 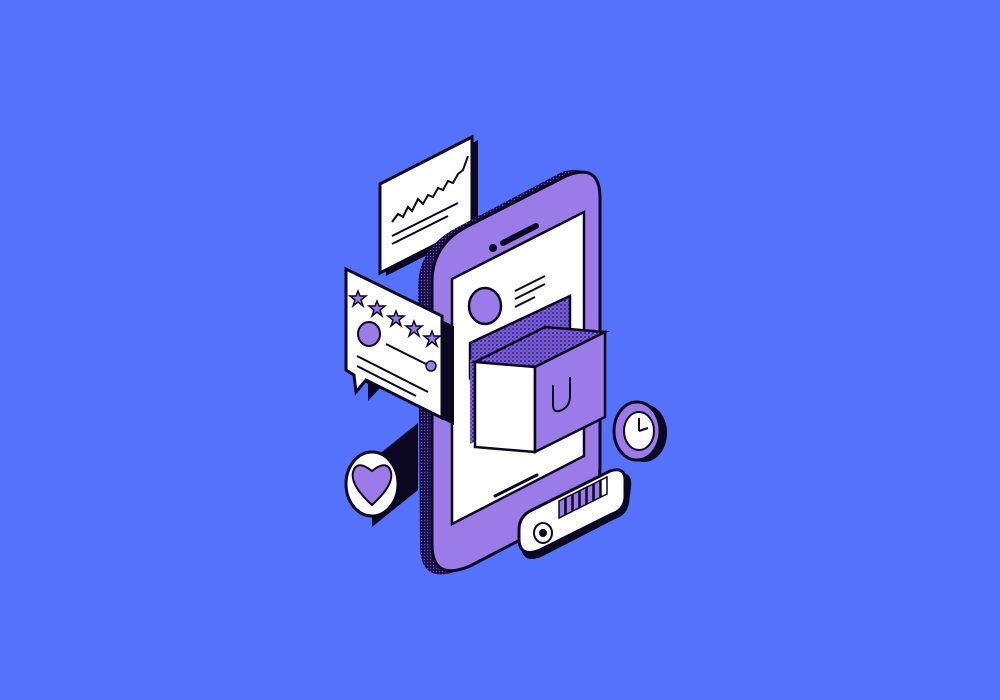 I want to click on favorite-token, so click(x=381, y=475).